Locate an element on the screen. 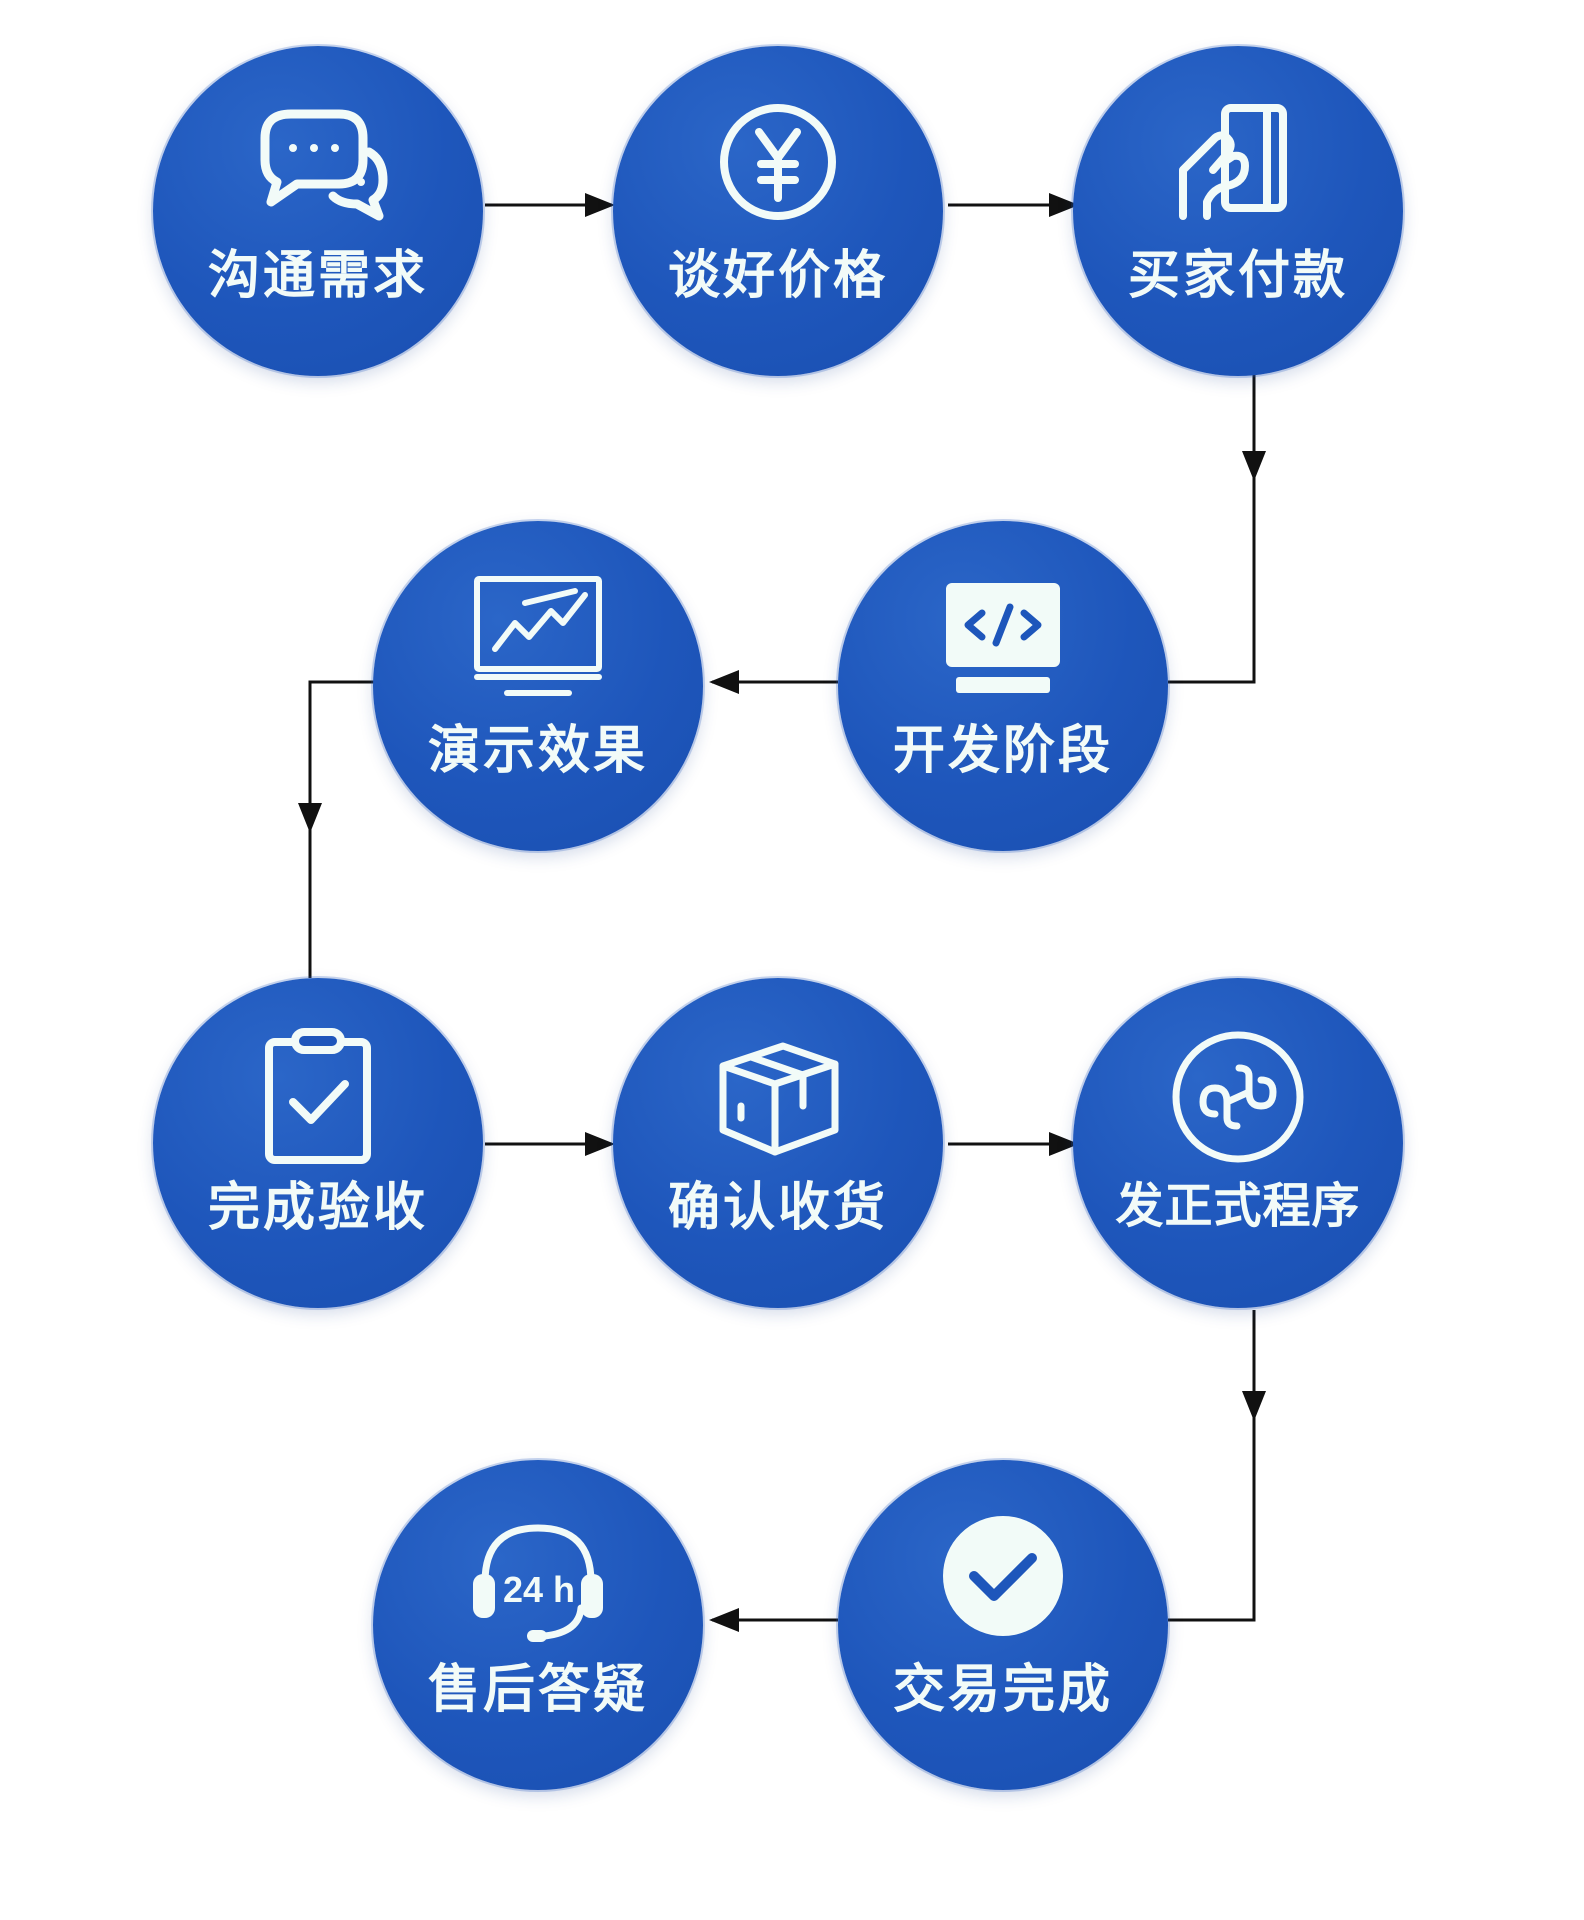  step-label: 售后答疑 is located at coordinates (537, 1690).